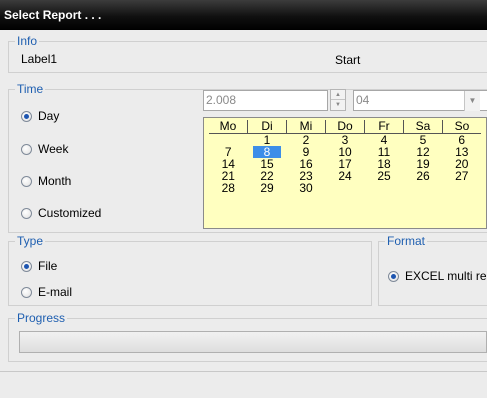 This screenshot has width=487, height=398. Describe the element at coordinates (393, 276) in the screenshot. I see `excel-radio-icon` at that location.